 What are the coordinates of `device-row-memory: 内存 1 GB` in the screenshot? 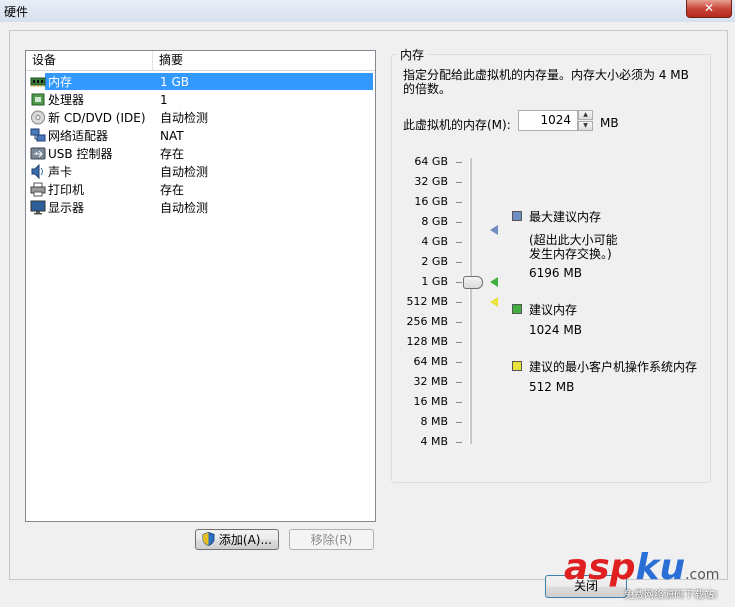 It's located at (200, 82).